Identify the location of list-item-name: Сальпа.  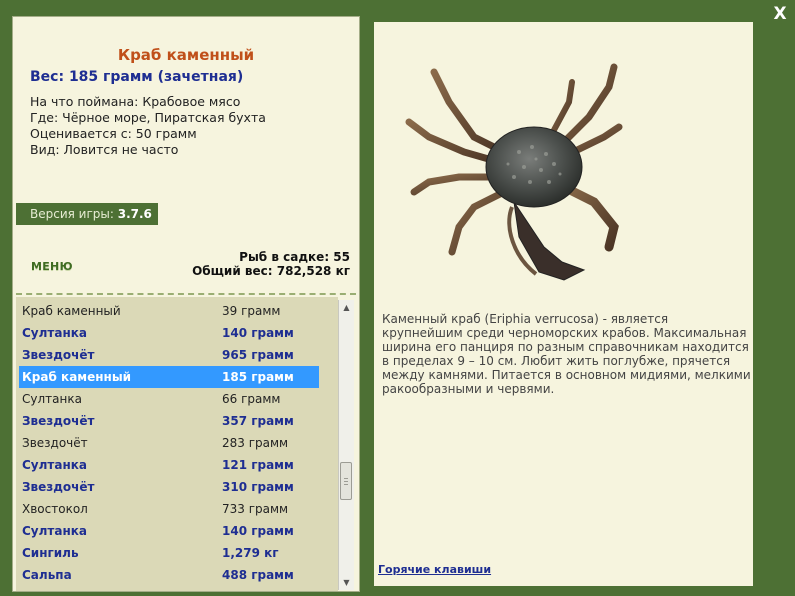
(47, 575).